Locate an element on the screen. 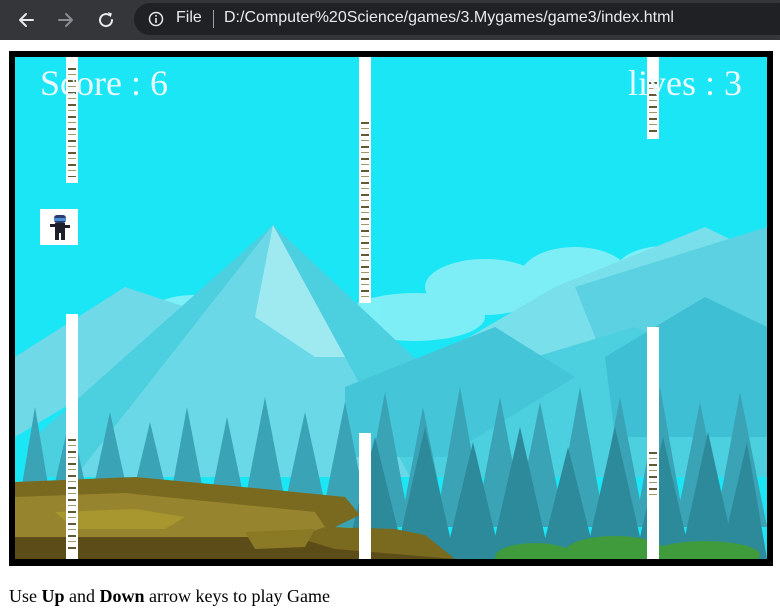 This screenshot has width=780, height=612. key-up-label: Up is located at coordinates (53, 596).